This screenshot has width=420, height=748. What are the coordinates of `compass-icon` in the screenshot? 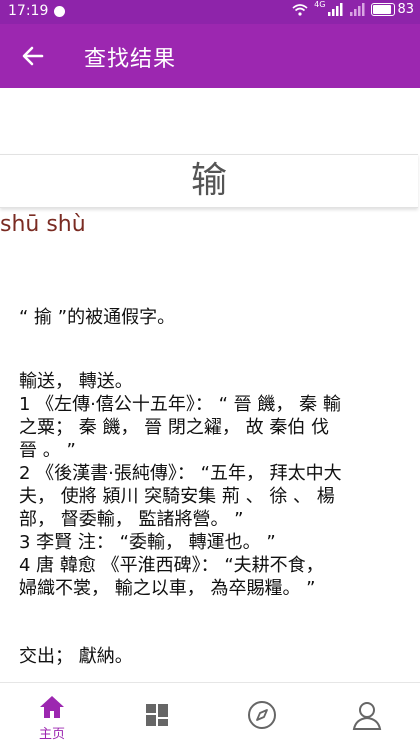 It's located at (262, 715).